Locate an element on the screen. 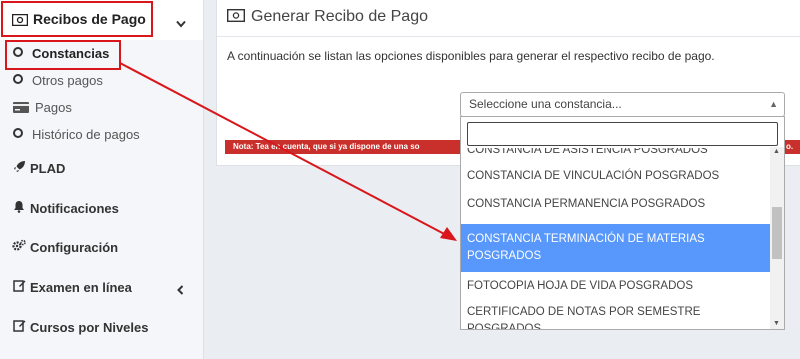 The width and height of the screenshot is (800, 359). page-title-text: Generar Recibo de Pago is located at coordinates (339, 16).